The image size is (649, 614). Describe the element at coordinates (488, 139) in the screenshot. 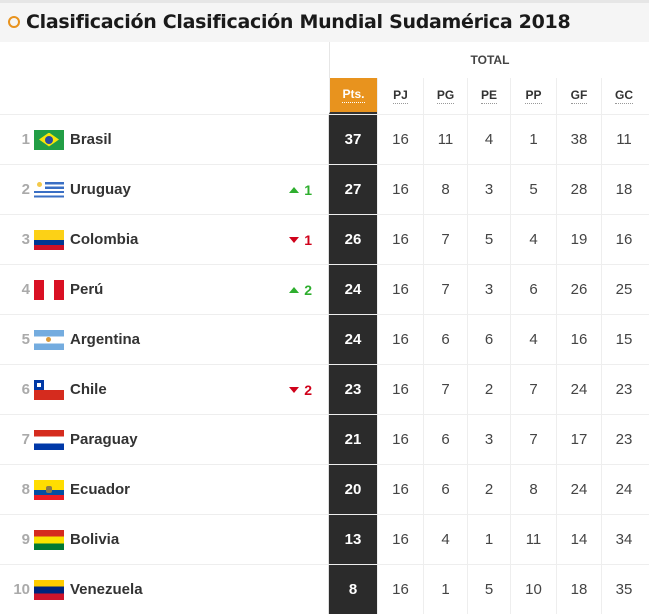

I see `cell-pe: 4` at that location.